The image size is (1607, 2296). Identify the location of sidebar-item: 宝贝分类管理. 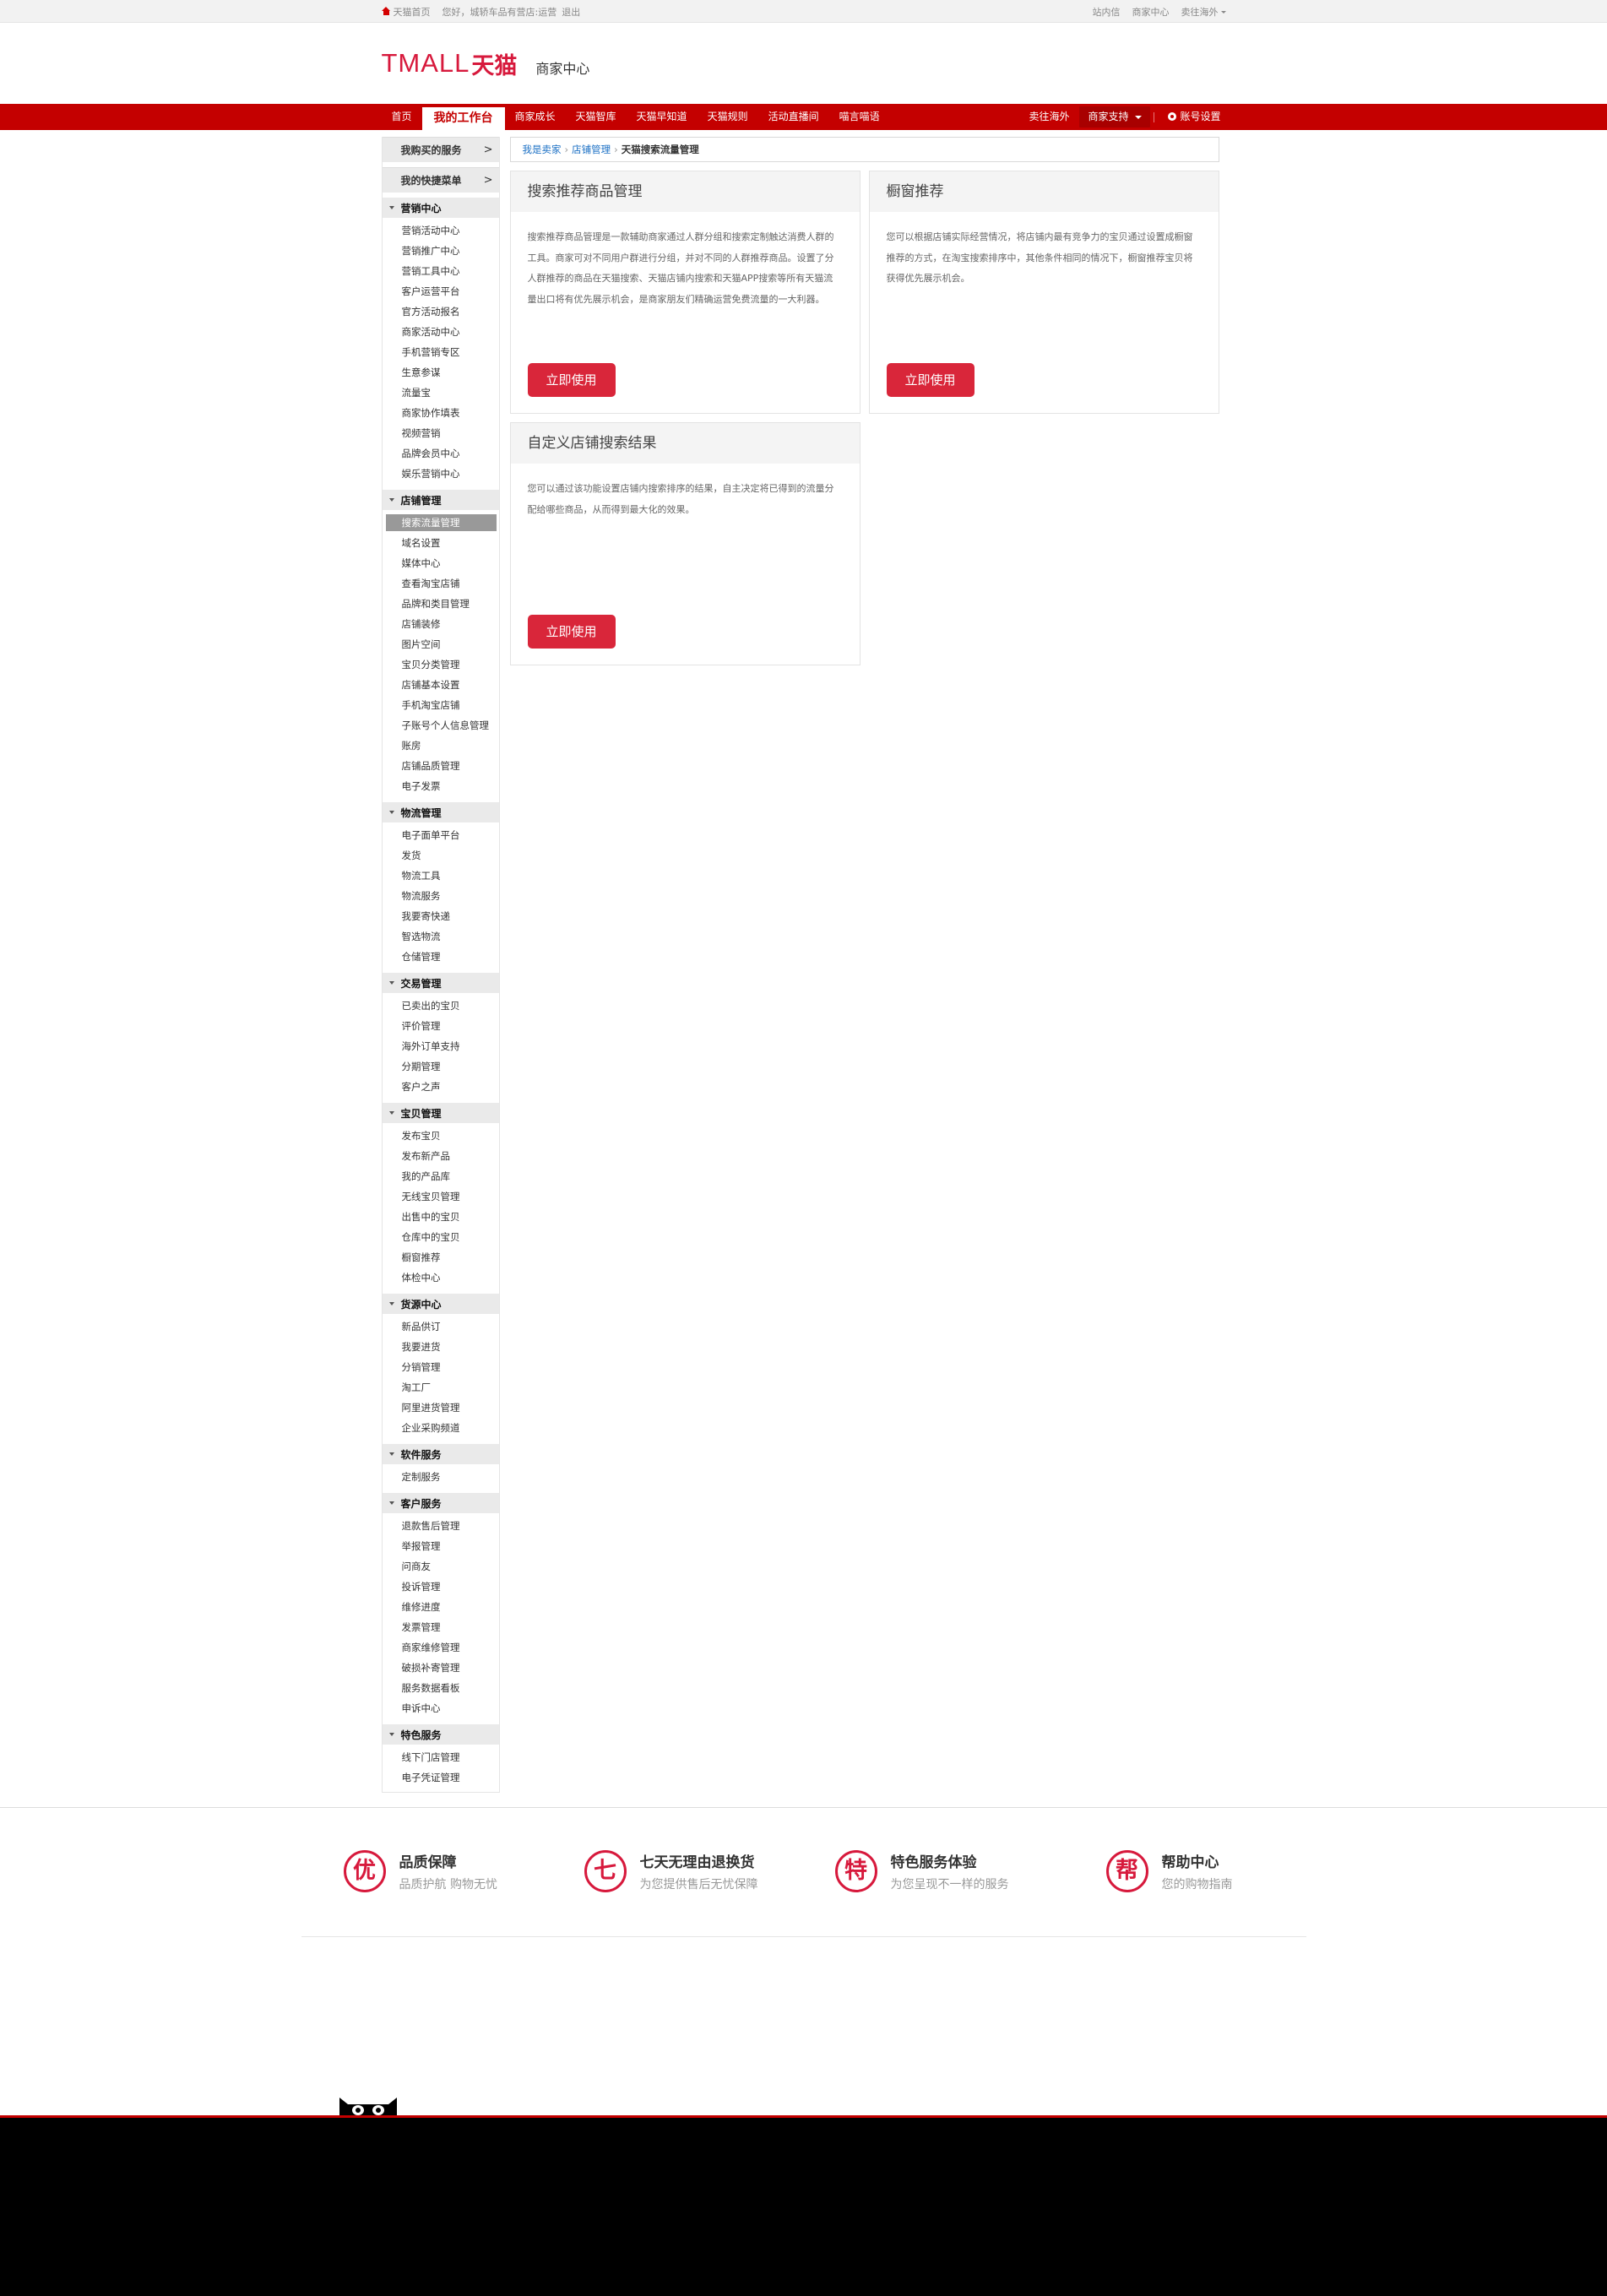
(441, 664).